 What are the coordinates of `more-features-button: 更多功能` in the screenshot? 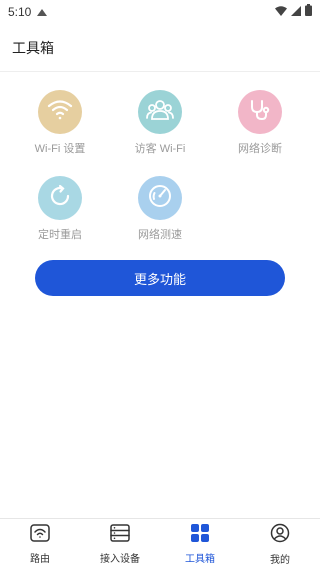 It's located at (160, 278).